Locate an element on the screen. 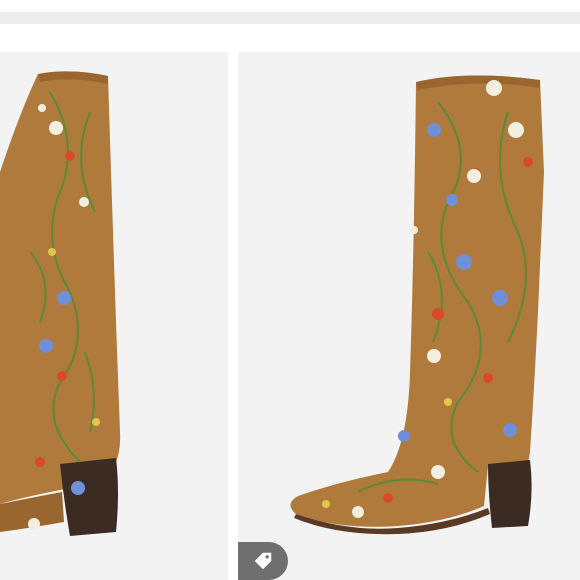  price-tag-icon is located at coordinates (263, 561).